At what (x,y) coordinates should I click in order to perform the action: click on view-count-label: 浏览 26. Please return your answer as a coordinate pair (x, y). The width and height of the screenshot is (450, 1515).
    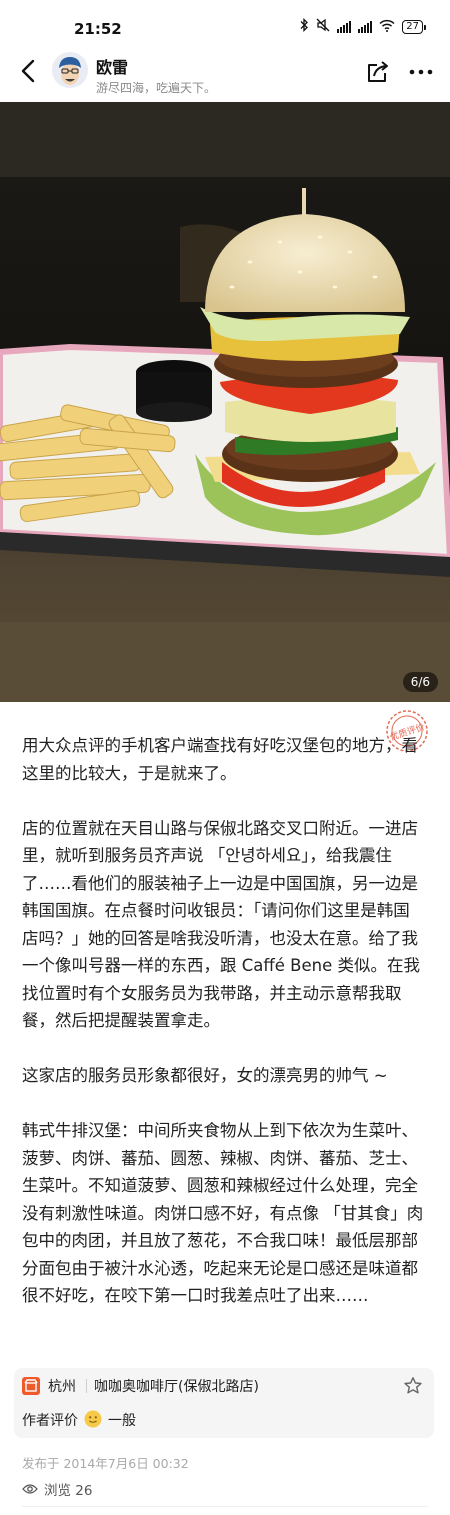
    Looking at the image, I should click on (68, 1491).